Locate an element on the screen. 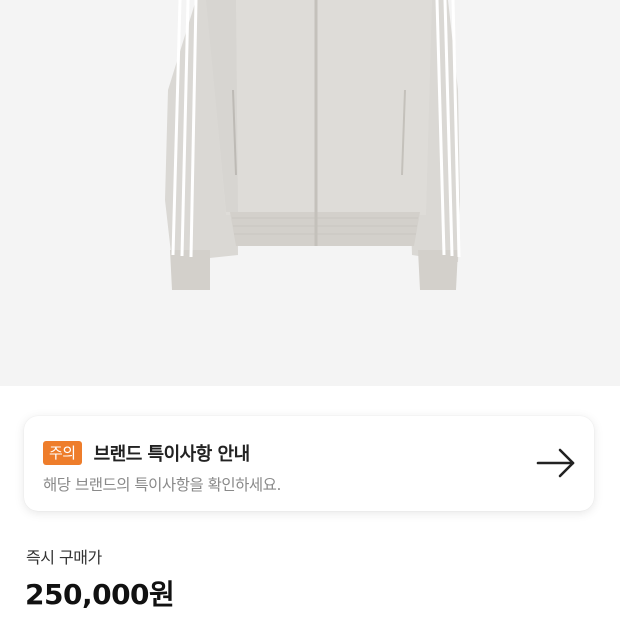 This screenshot has height=620, width=620. right-arrow-icon is located at coordinates (555, 463).